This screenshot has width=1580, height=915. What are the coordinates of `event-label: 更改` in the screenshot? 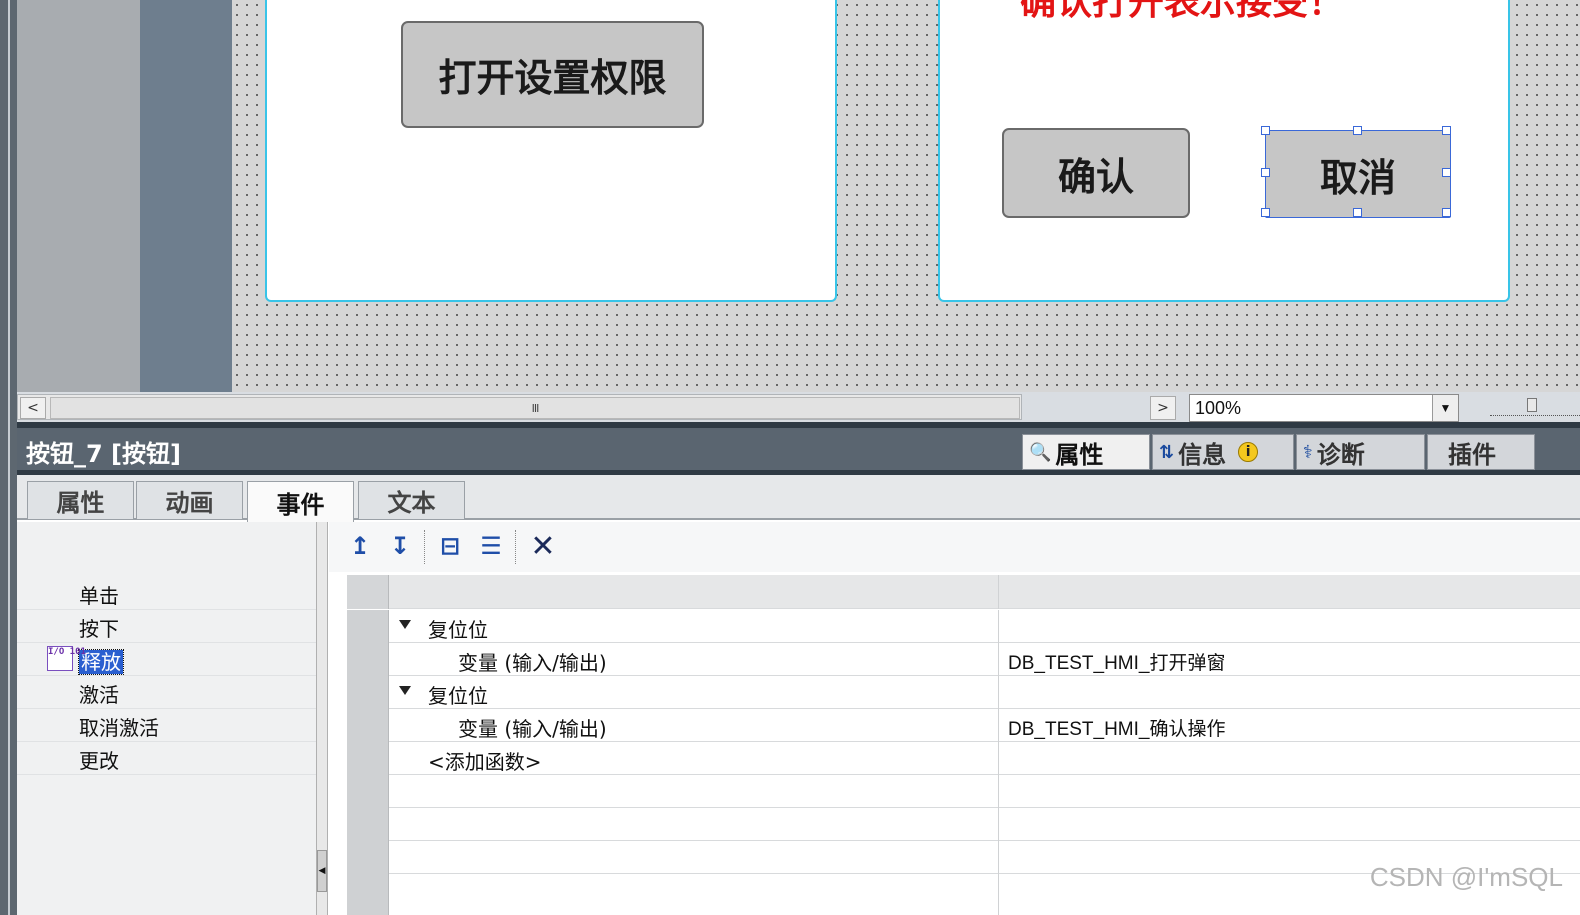 It's located at (99, 761).